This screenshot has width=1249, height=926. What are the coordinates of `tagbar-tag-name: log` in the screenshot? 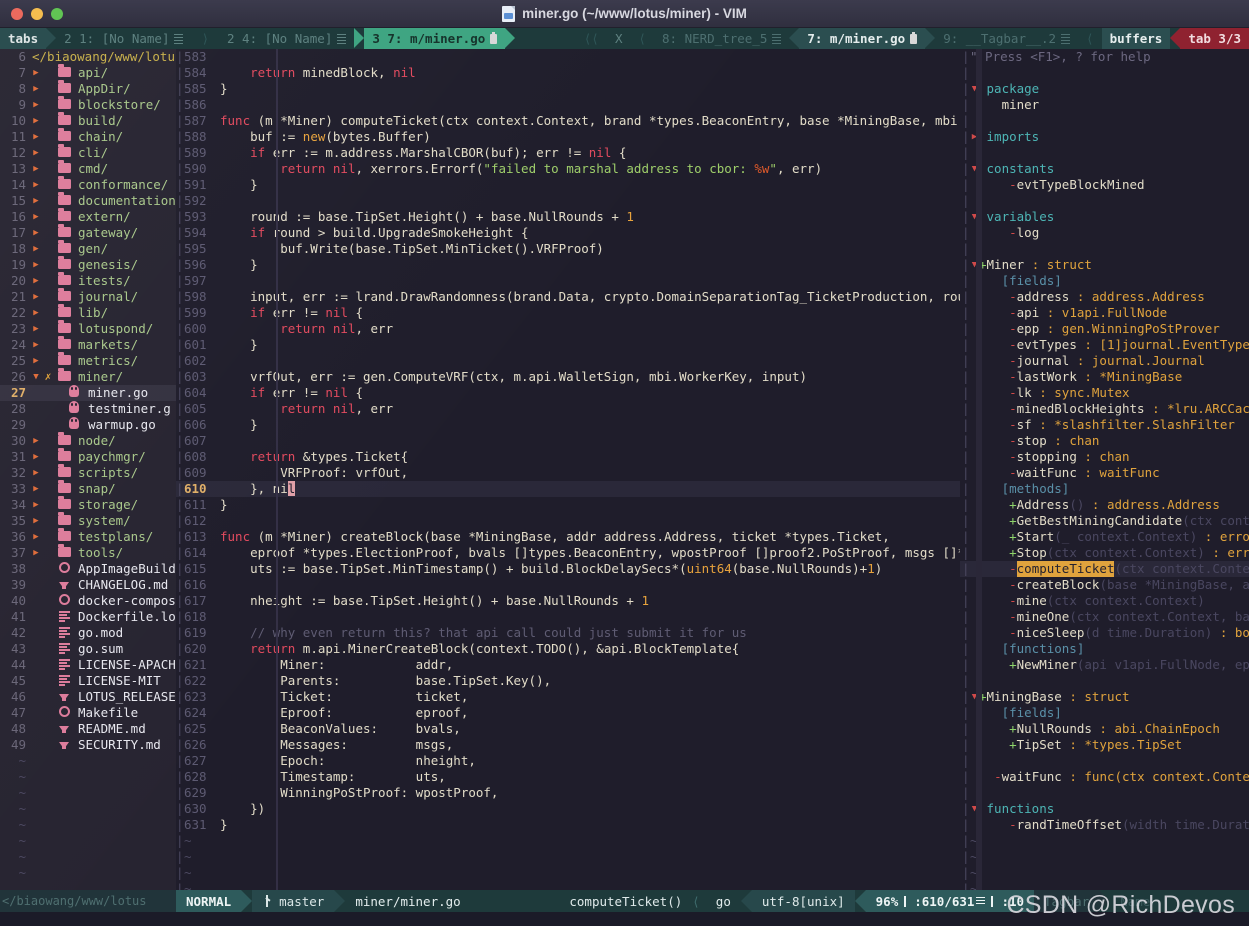 It's located at (1028, 233).